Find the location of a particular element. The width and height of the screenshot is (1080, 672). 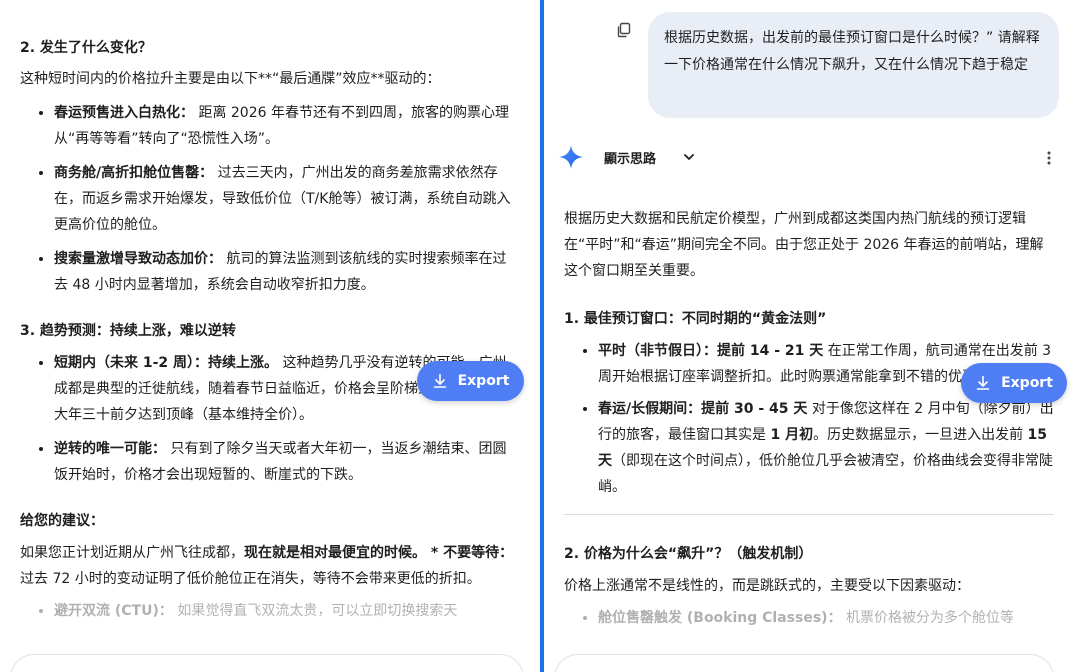

section-heading-advice: 给您的建议： is located at coordinates (62, 521).